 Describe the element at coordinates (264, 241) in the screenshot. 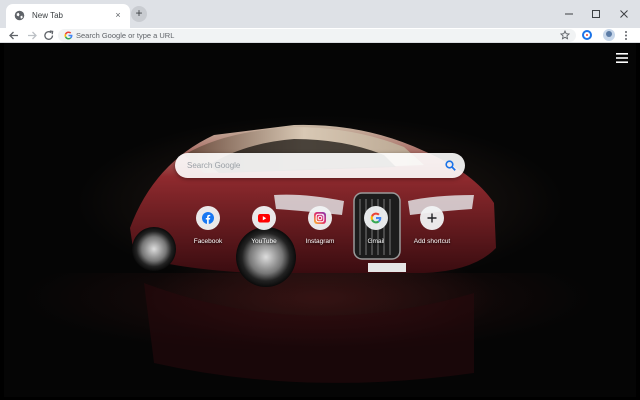

I see `shortcut-label: YouTube` at that location.